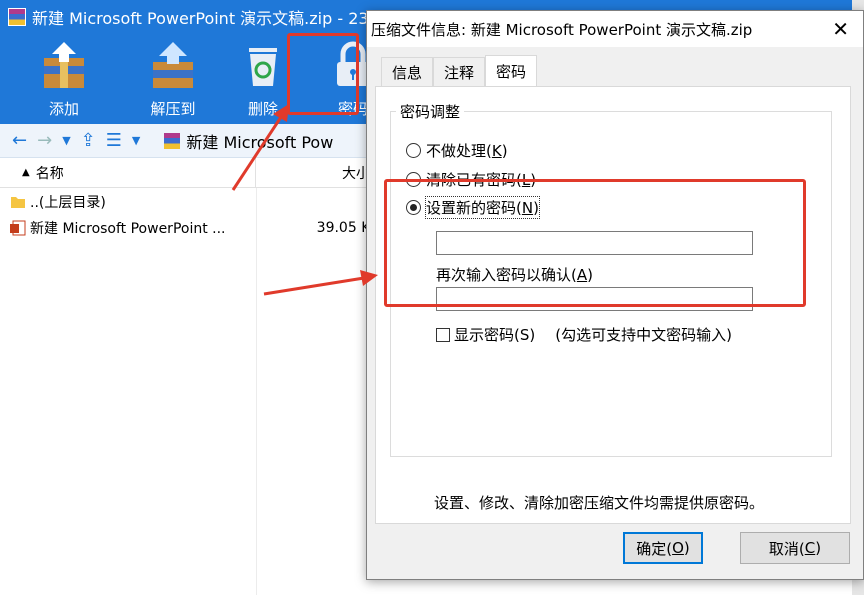 The height and width of the screenshot is (595, 864). Describe the element at coordinates (795, 548) in the screenshot. I see `cancel-button: 取消(C)` at that location.